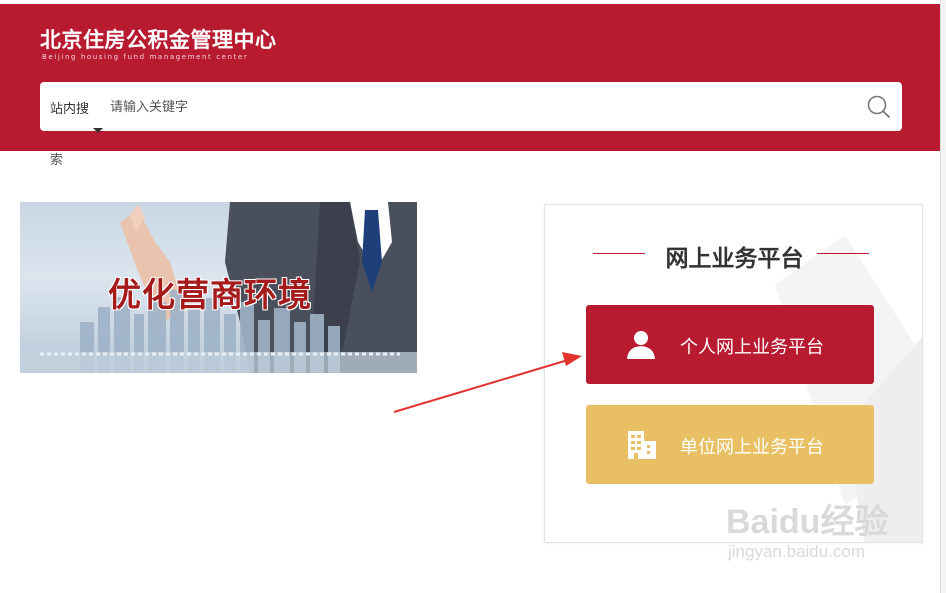  What do you see at coordinates (98, 130) in the screenshot?
I see `chevron-down-icon` at bounding box center [98, 130].